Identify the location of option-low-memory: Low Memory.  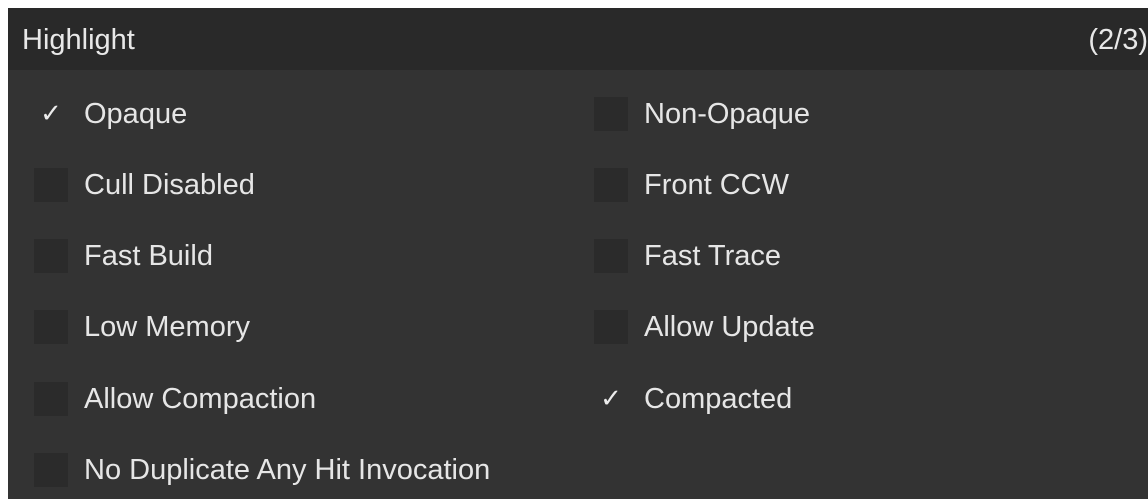
(142, 327).